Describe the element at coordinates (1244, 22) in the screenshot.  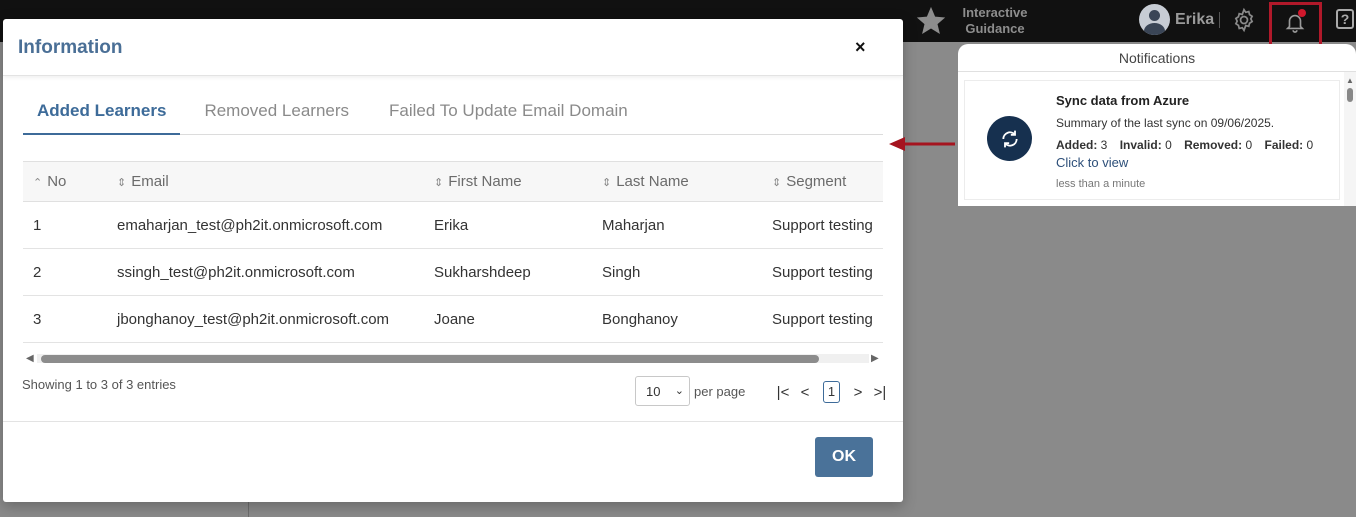
I see `gear-icon` at that location.